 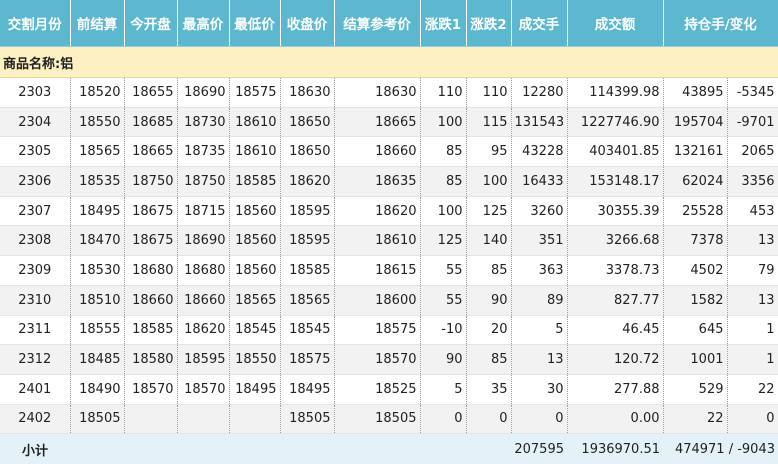 I want to click on cell-low: 18495, so click(x=255, y=389).